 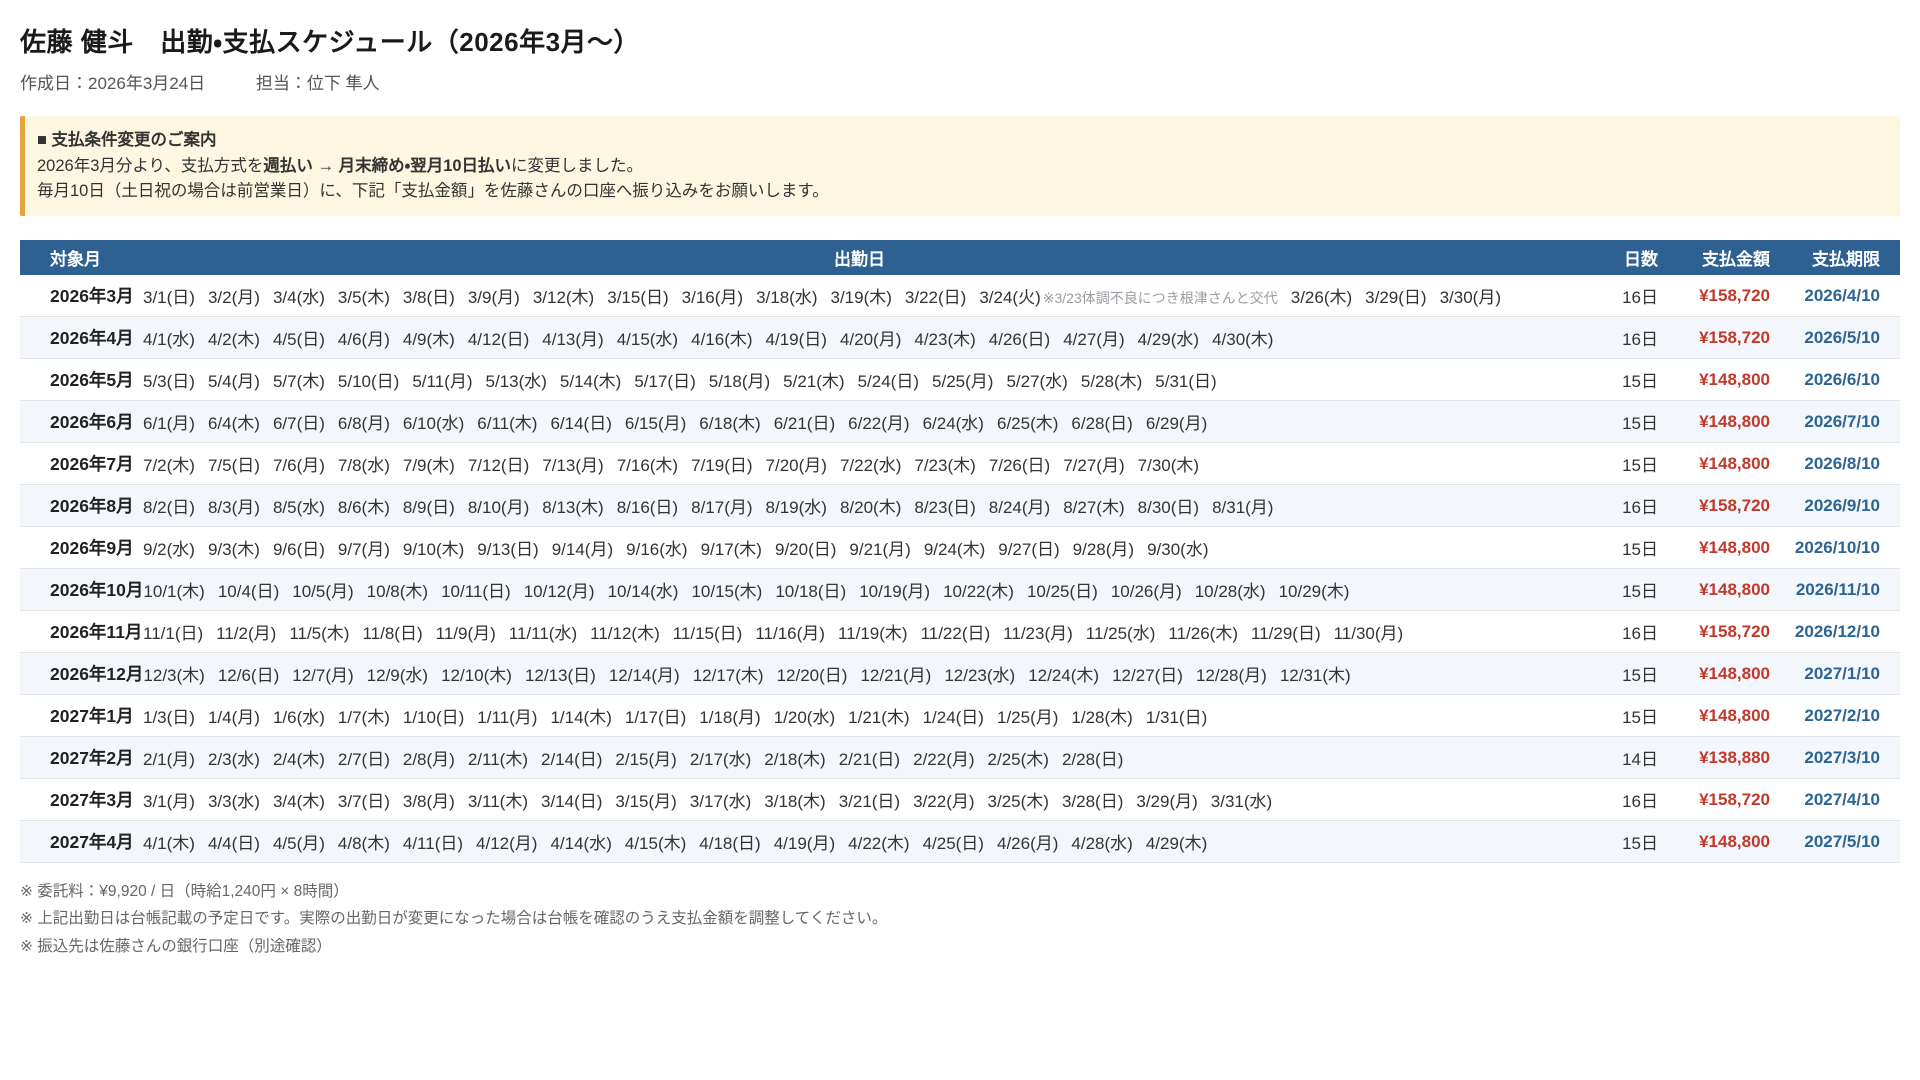 I want to click on table-header-row: 対象月 出勤日 日数 支払金額 支払期限, so click(x=960, y=258).